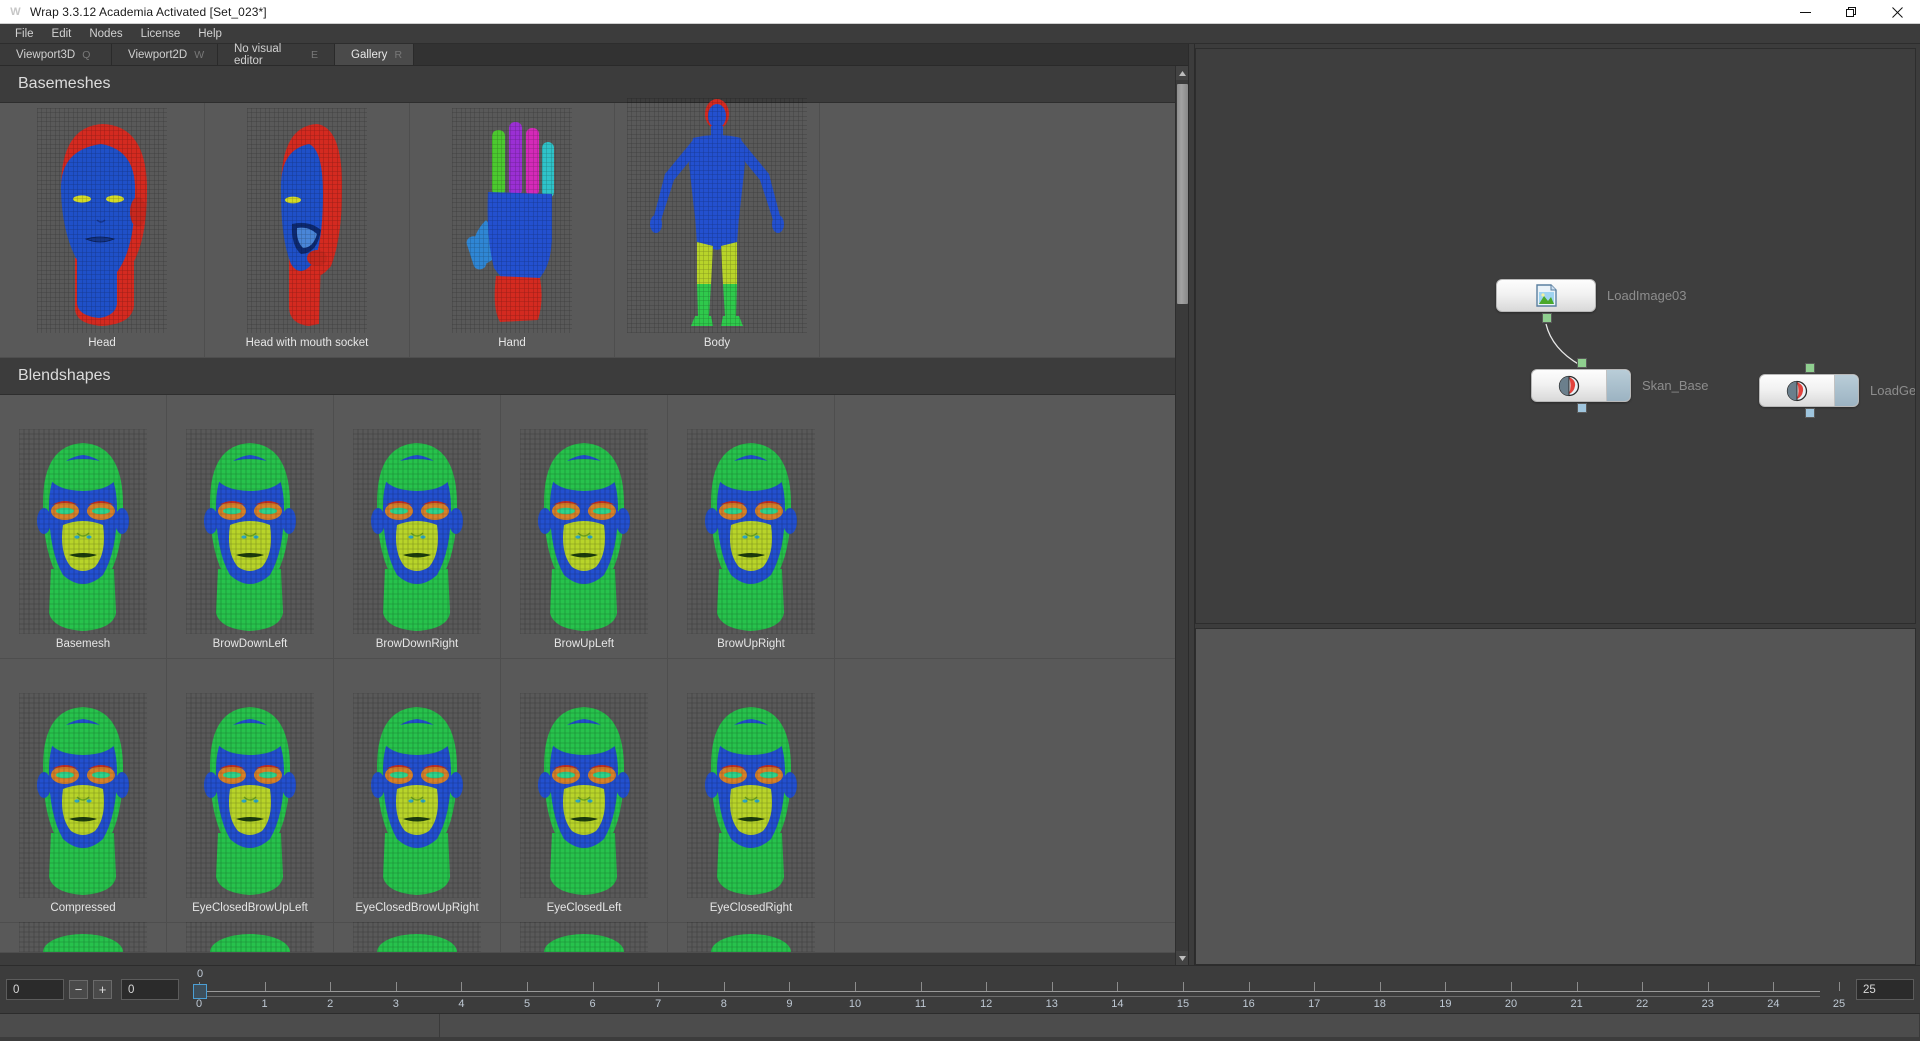 This screenshot has width=1920, height=1041. I want to click on gallery-item-label: BrowUpRight, so click(751, 644).